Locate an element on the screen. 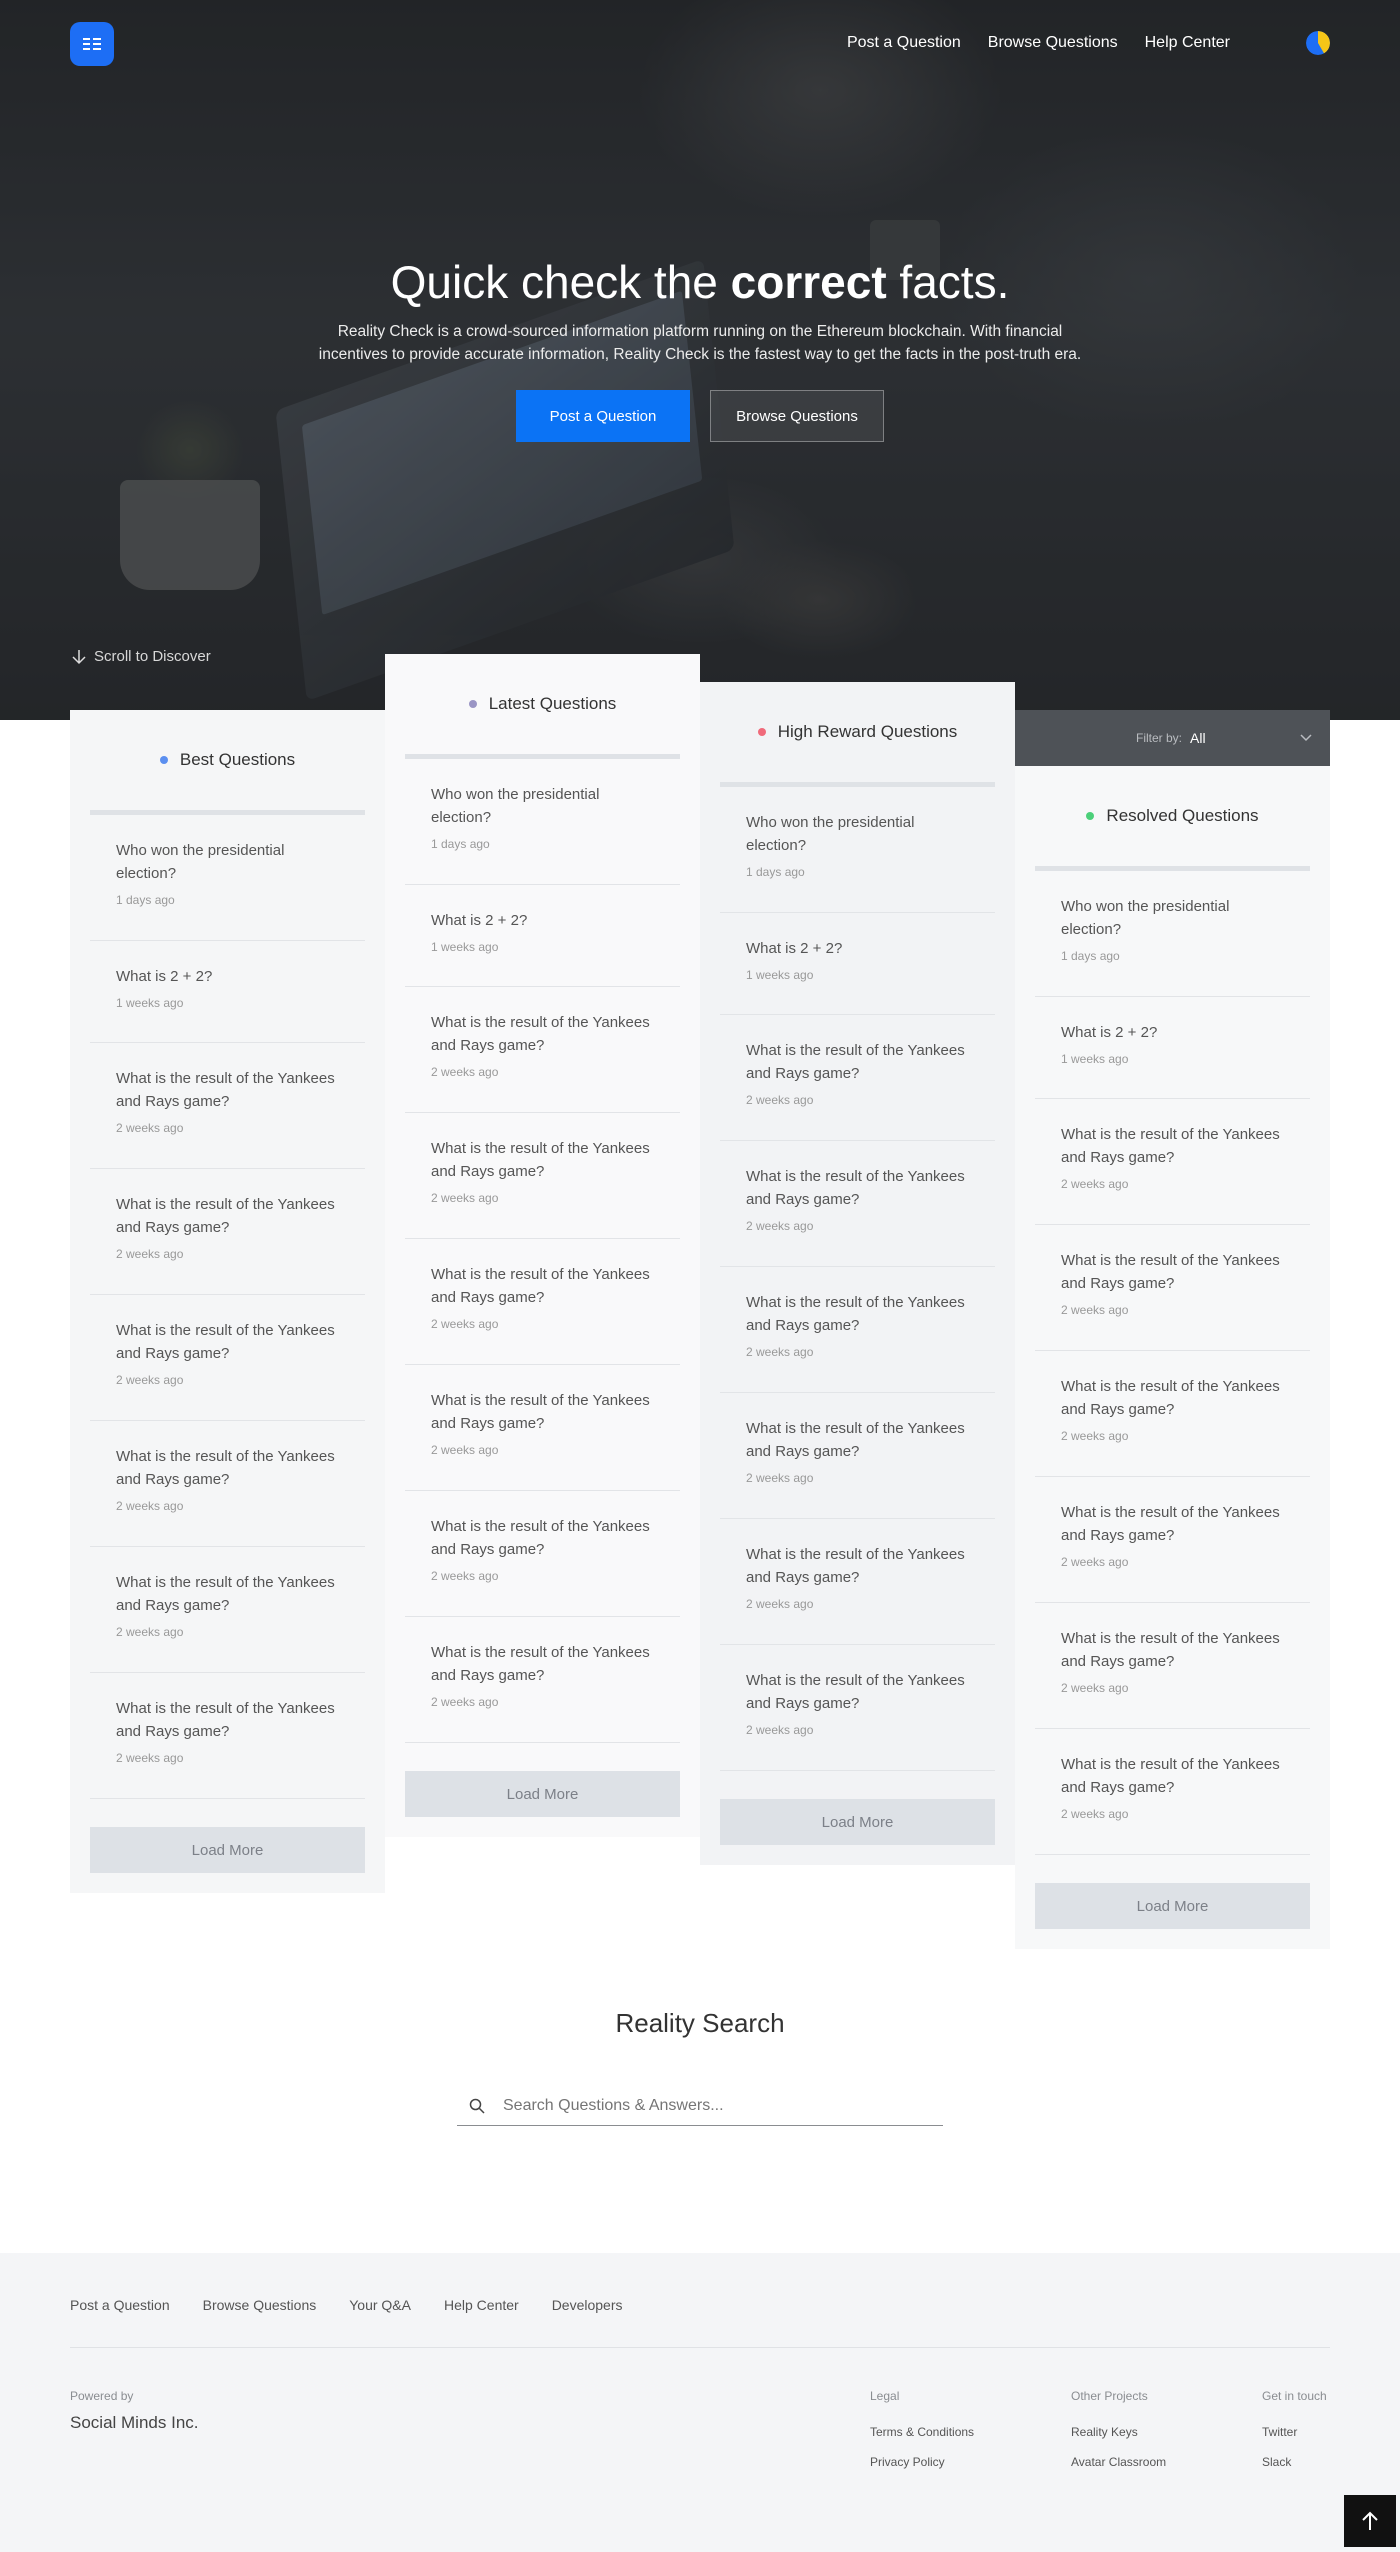  slack-link: Slack is located at coordinates (1294, 2462).